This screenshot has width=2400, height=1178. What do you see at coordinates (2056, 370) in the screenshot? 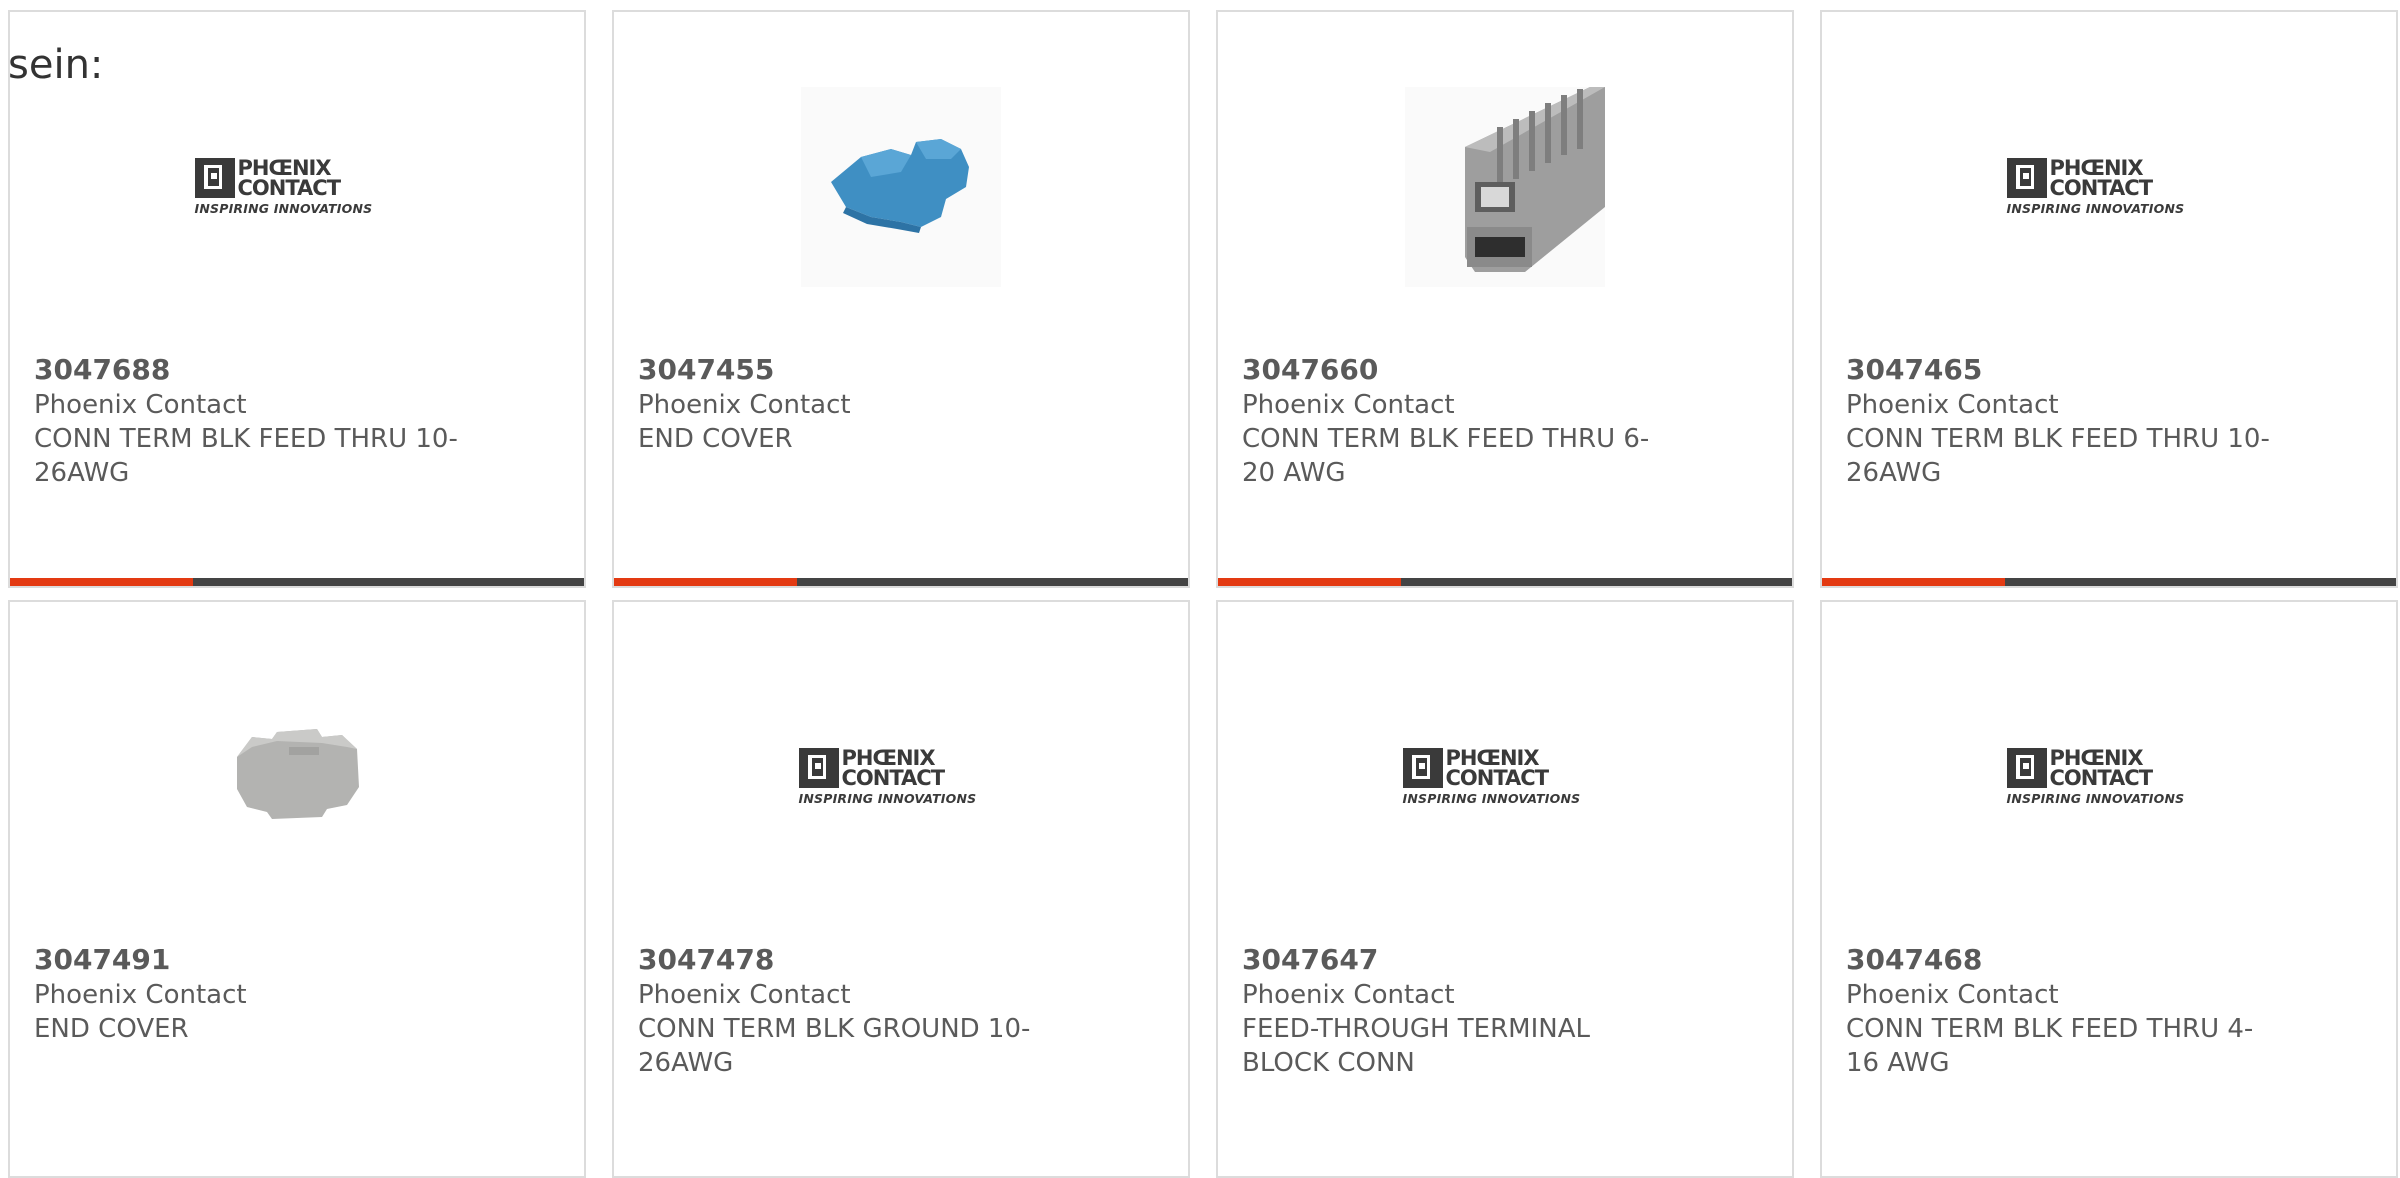
I see `part-number: 3047465` at bounding box center [2056, 370].